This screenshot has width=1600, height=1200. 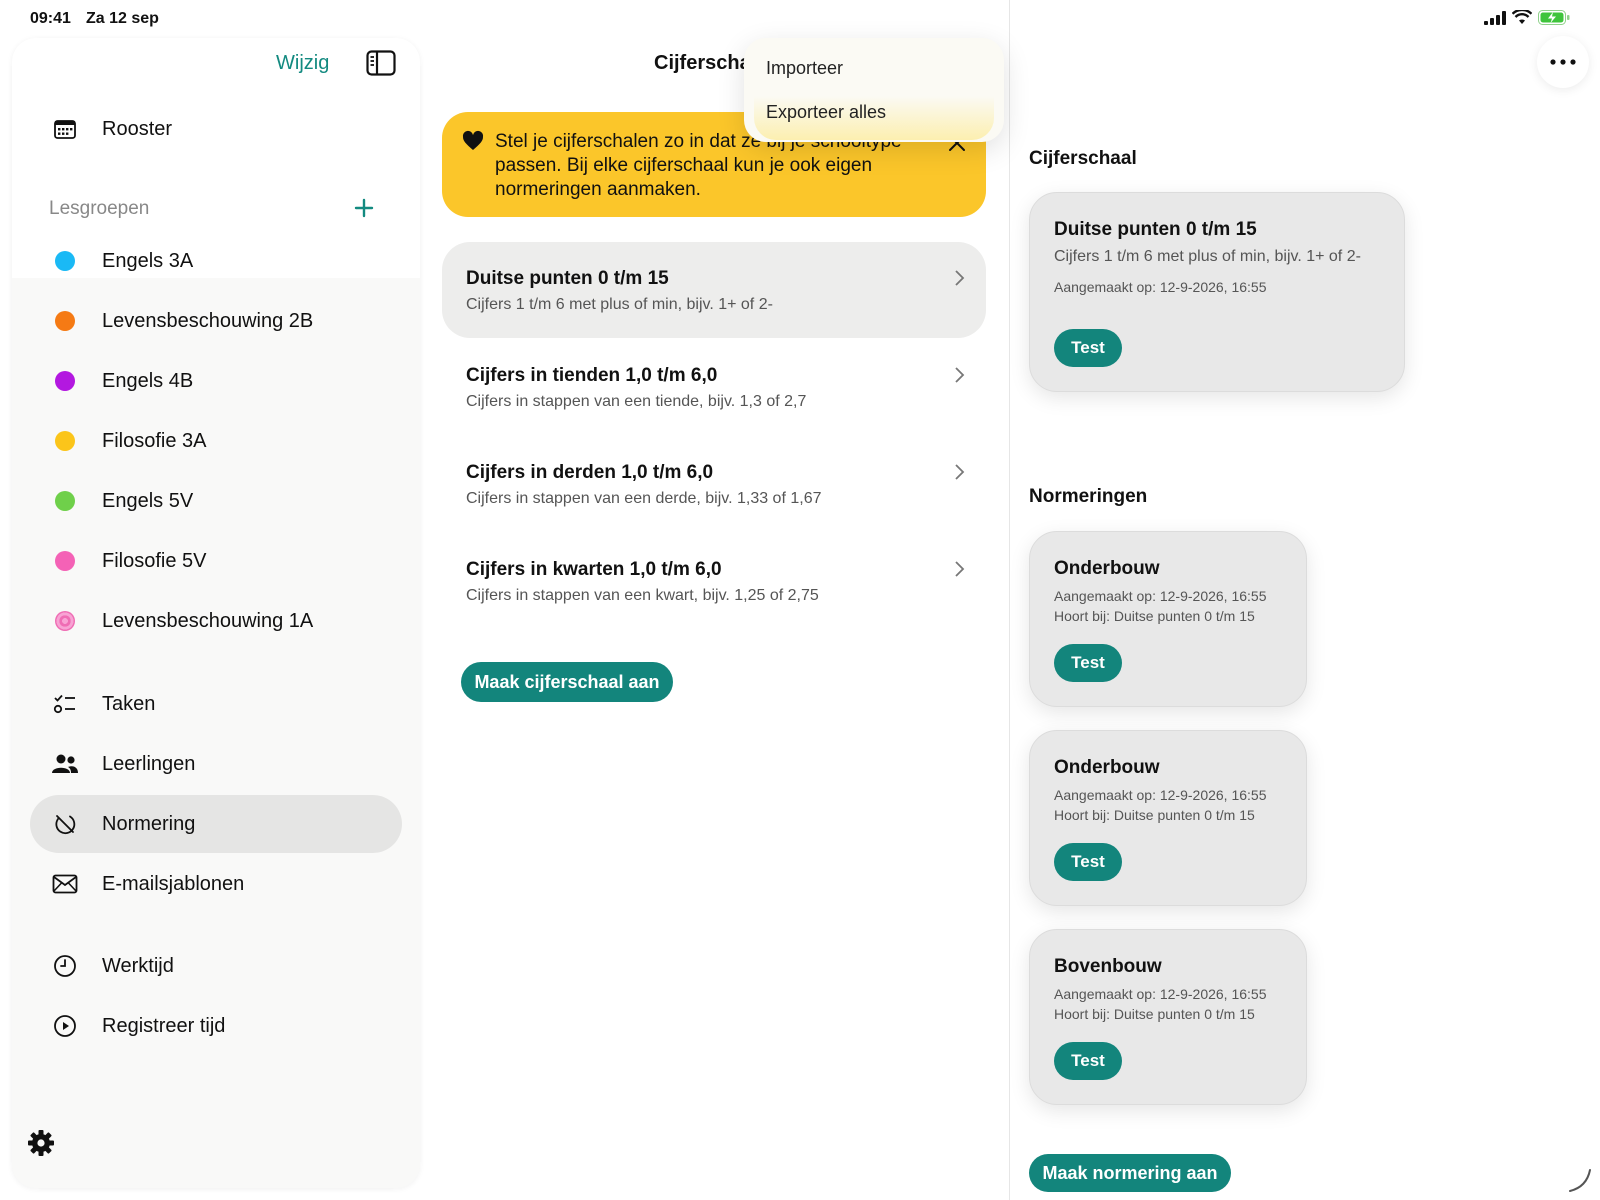 What do you see at coordinates (1522, 17) in the screenshot?
I see `wifi-icon` at bounding box center [1522, 17].